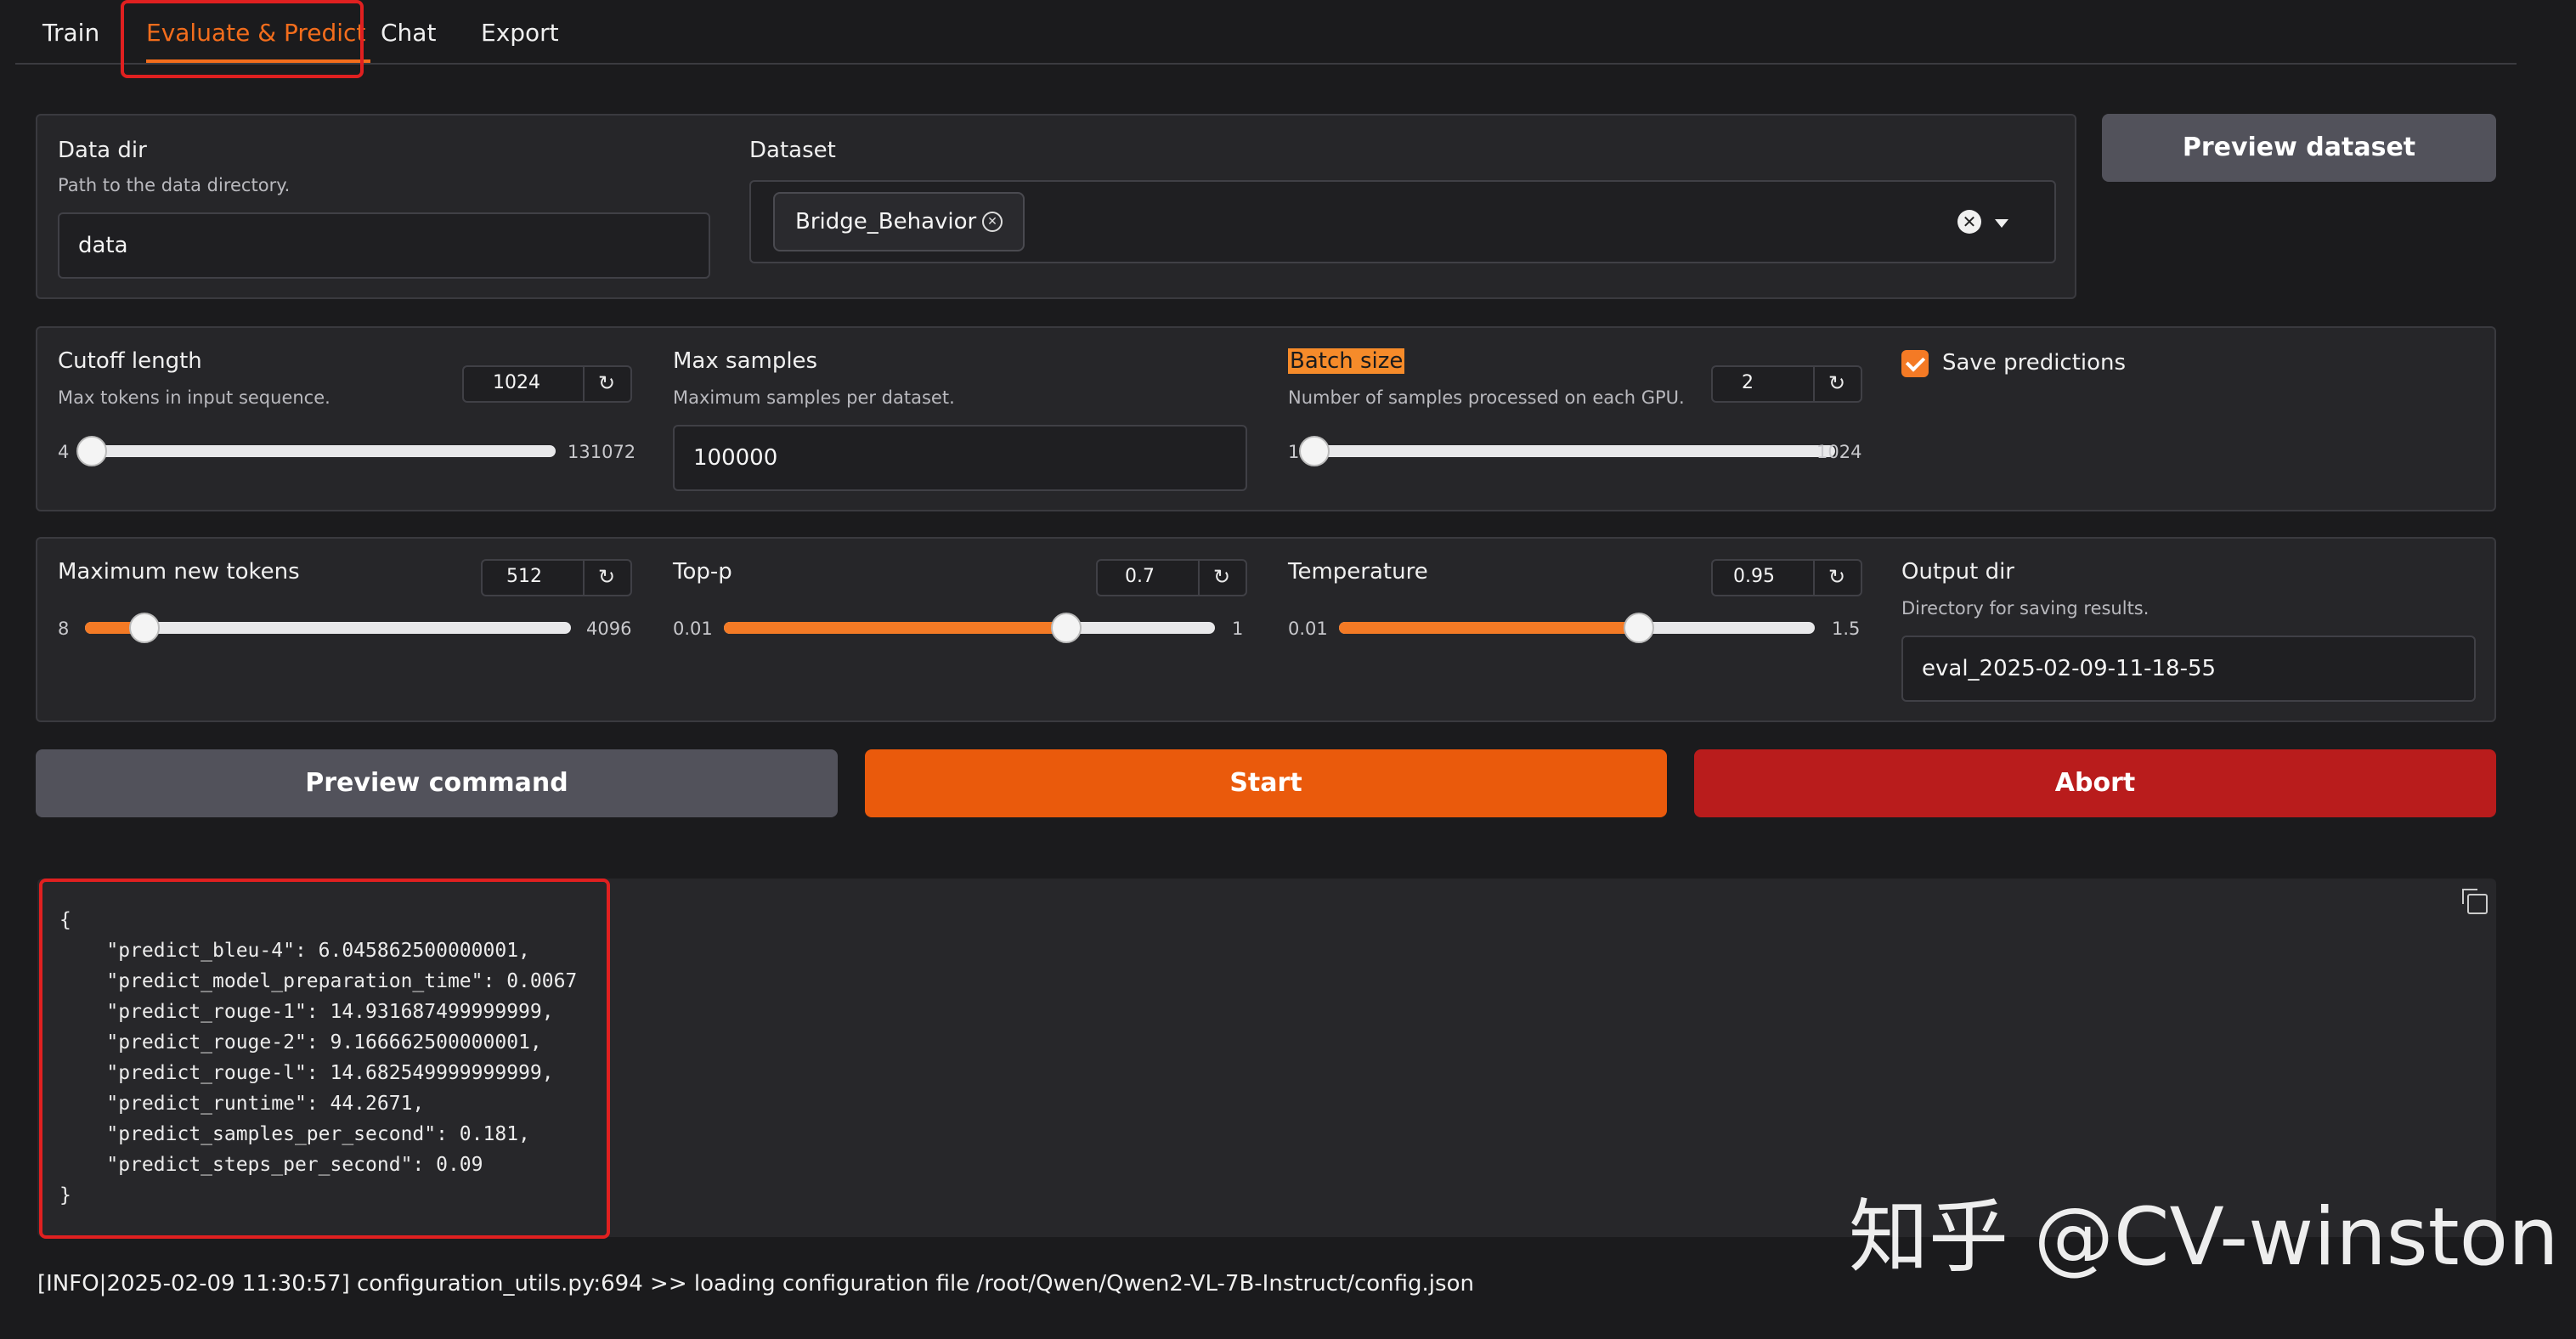 The height and width of the screenshot is (1339, 2576). What do you see at coordinates (1969, 222) in the screenshot?
I see `clear-selection-icon: ✕` at bounding box center [1969, 222].